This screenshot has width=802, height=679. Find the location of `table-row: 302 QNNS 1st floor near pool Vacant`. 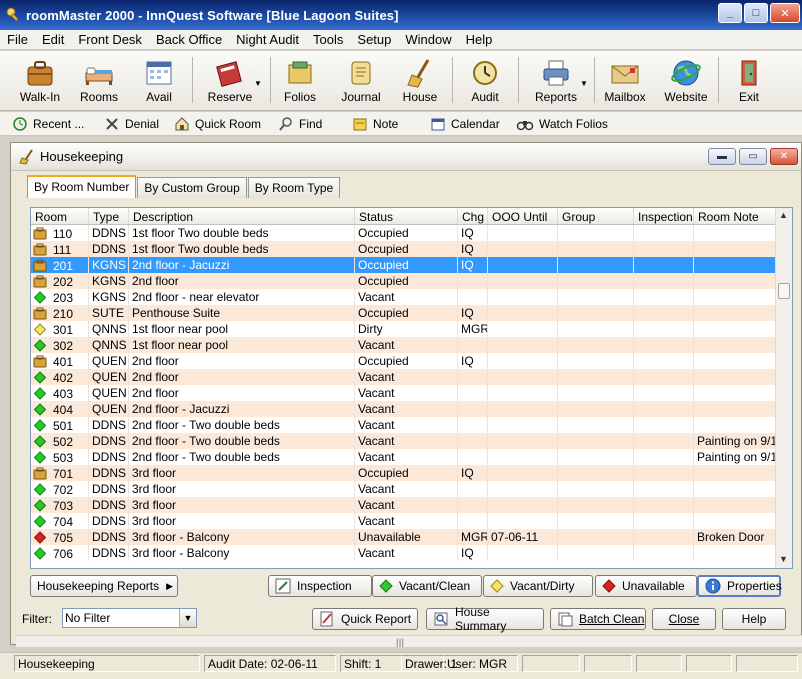

table-row: 302 QNNS 1st floor near pool Vacant is located at coordinates (404, 345).